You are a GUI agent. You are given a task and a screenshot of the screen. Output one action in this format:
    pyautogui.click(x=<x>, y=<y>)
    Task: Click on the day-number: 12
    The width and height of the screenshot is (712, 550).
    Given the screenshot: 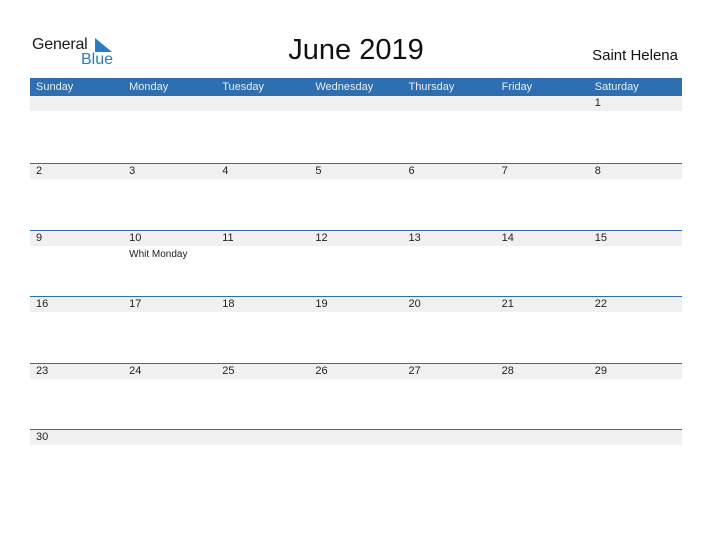 What is the action you would take?
    pyautogui.click(x=321, y=237)
    